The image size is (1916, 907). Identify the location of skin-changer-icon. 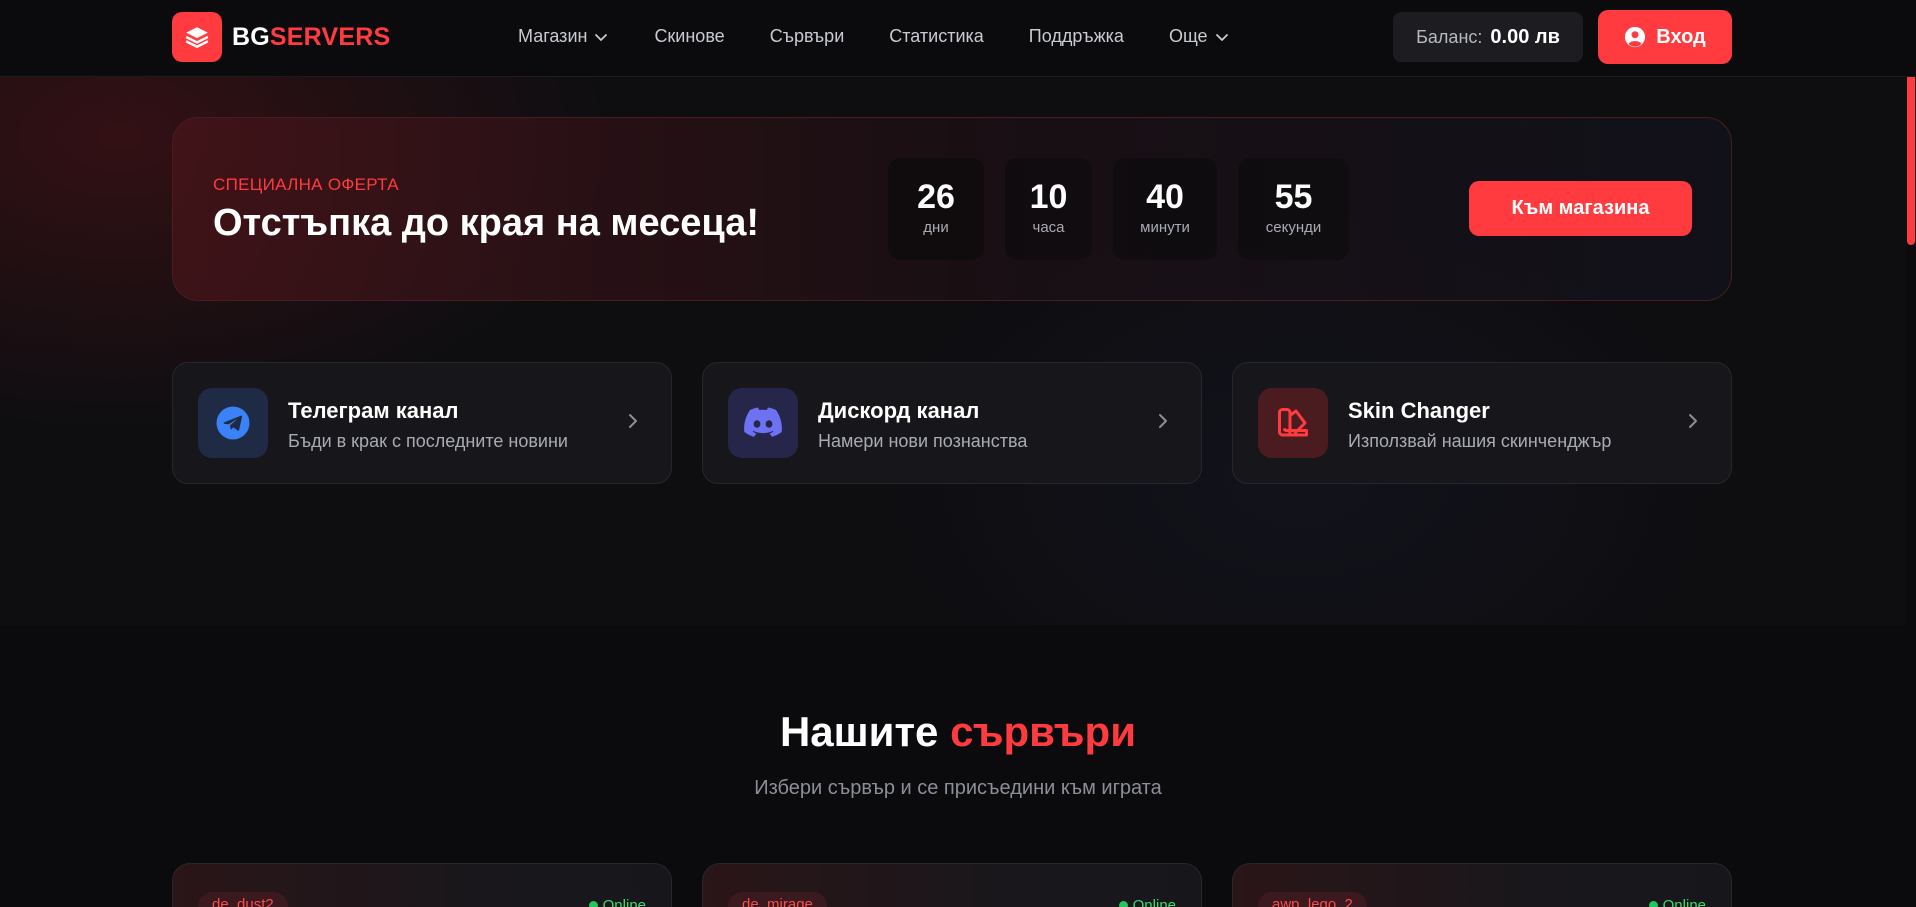
(1293, 423).